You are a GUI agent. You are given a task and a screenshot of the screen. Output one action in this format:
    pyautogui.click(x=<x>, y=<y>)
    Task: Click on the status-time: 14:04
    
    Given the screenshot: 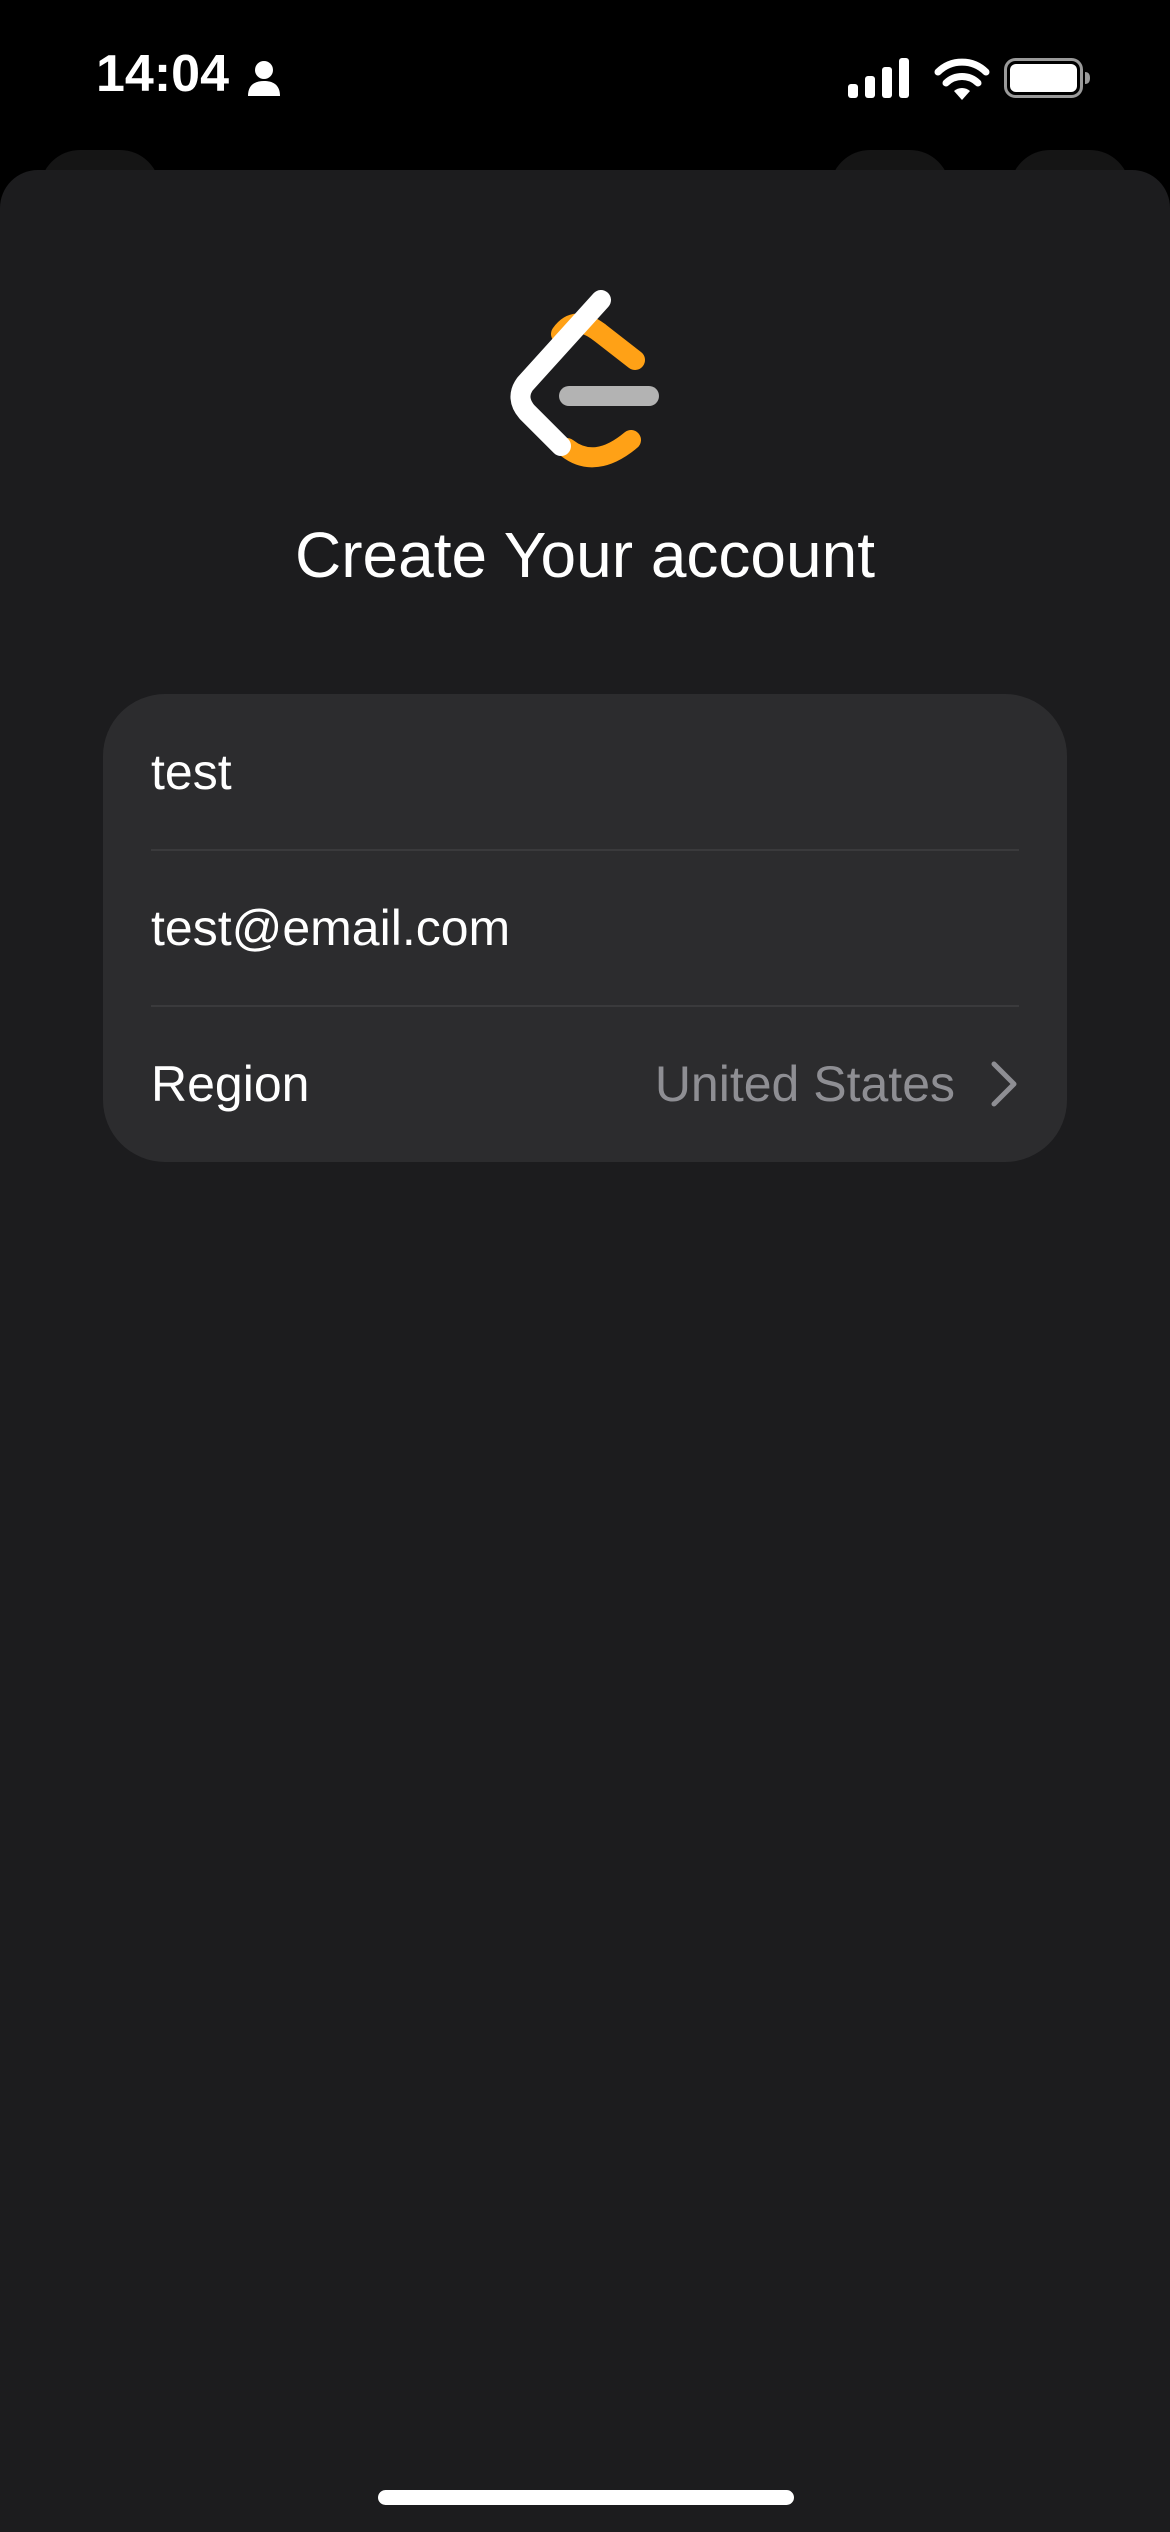 What is the action you would take?
    pyautogui.click(x=162, y=74)
    